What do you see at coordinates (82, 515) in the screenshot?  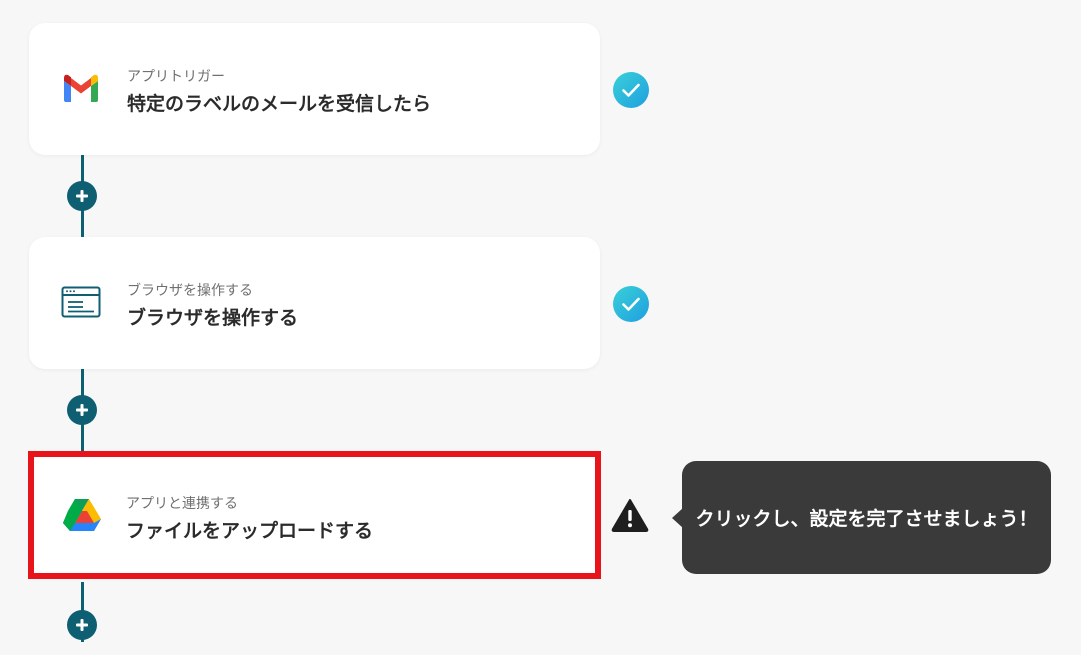 I see `google-drive-icon` at bounding box center [82, 515].